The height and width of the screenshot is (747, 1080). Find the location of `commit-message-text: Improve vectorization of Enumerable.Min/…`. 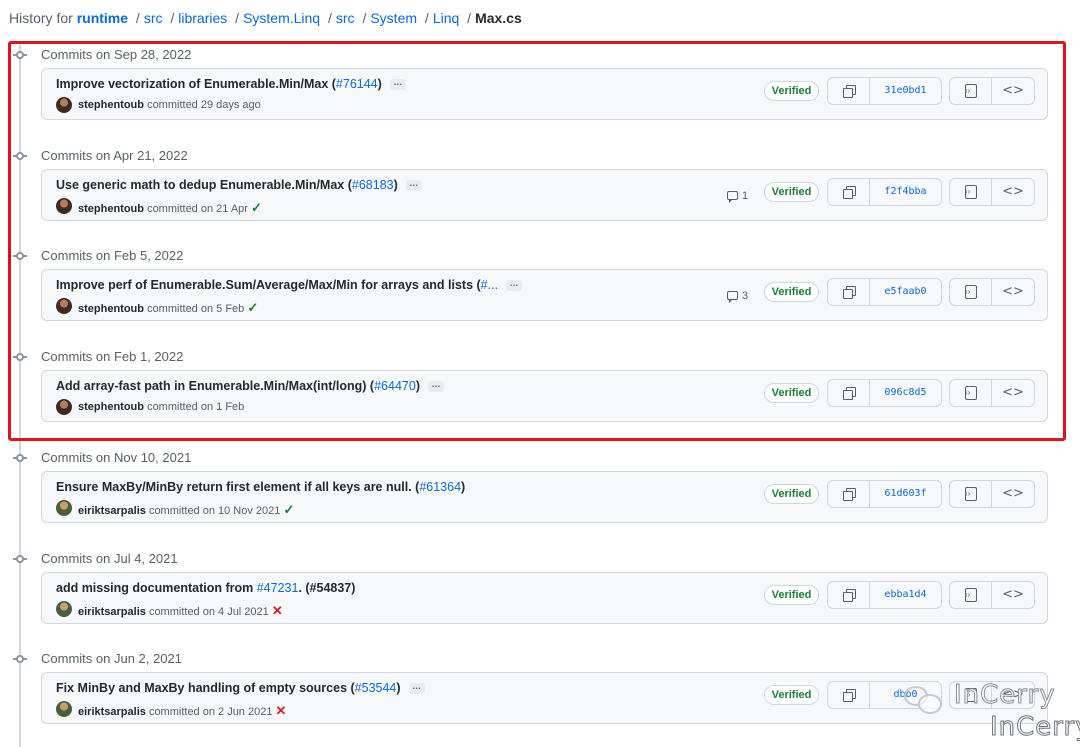

commit-message-text: Improve vectorization of Enumerable.Min/… is located at coordinates (196, 84).